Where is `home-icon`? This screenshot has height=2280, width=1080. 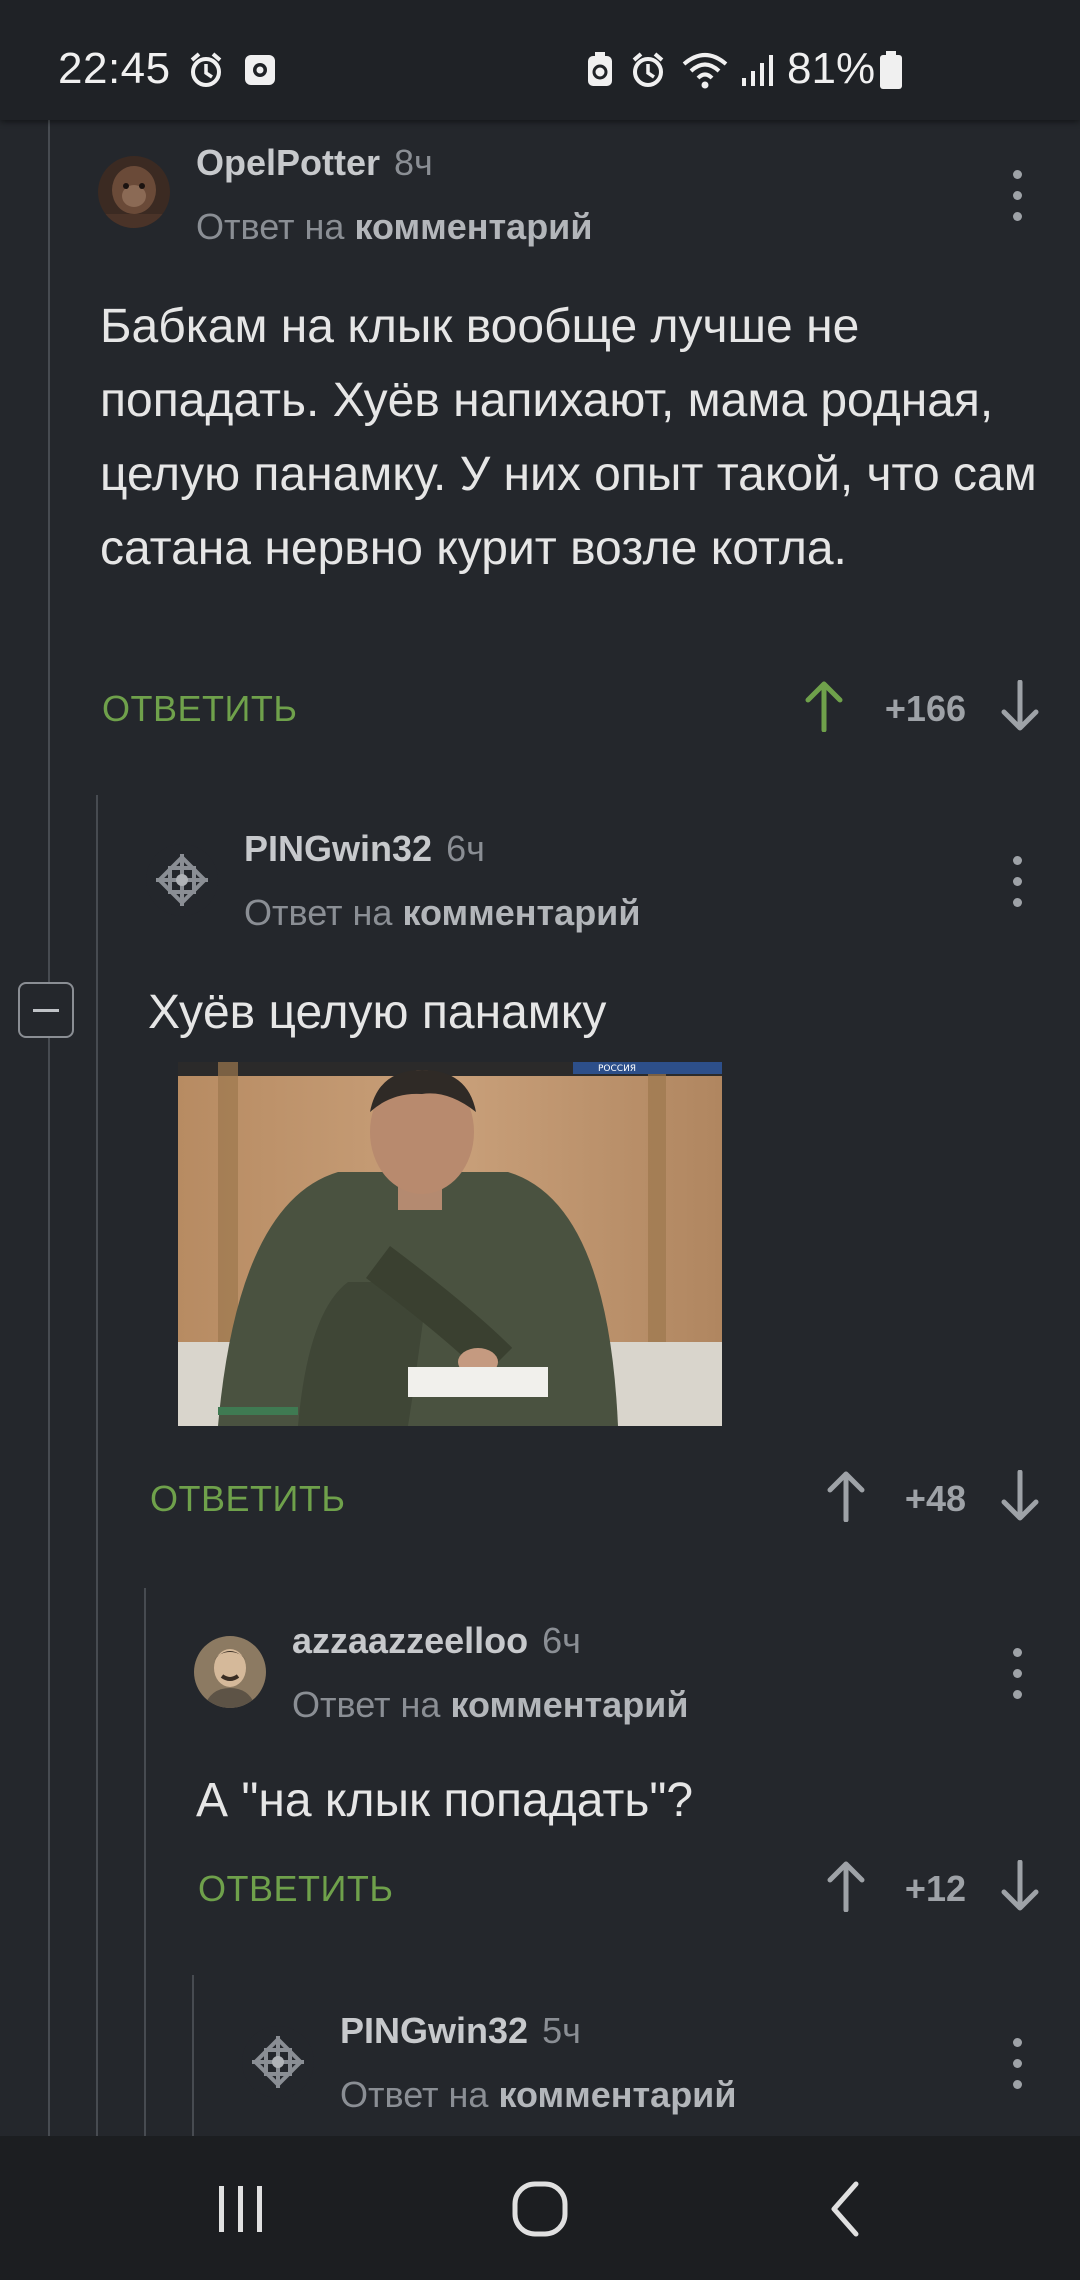
home-icon is located at coordinates (540, 2209).